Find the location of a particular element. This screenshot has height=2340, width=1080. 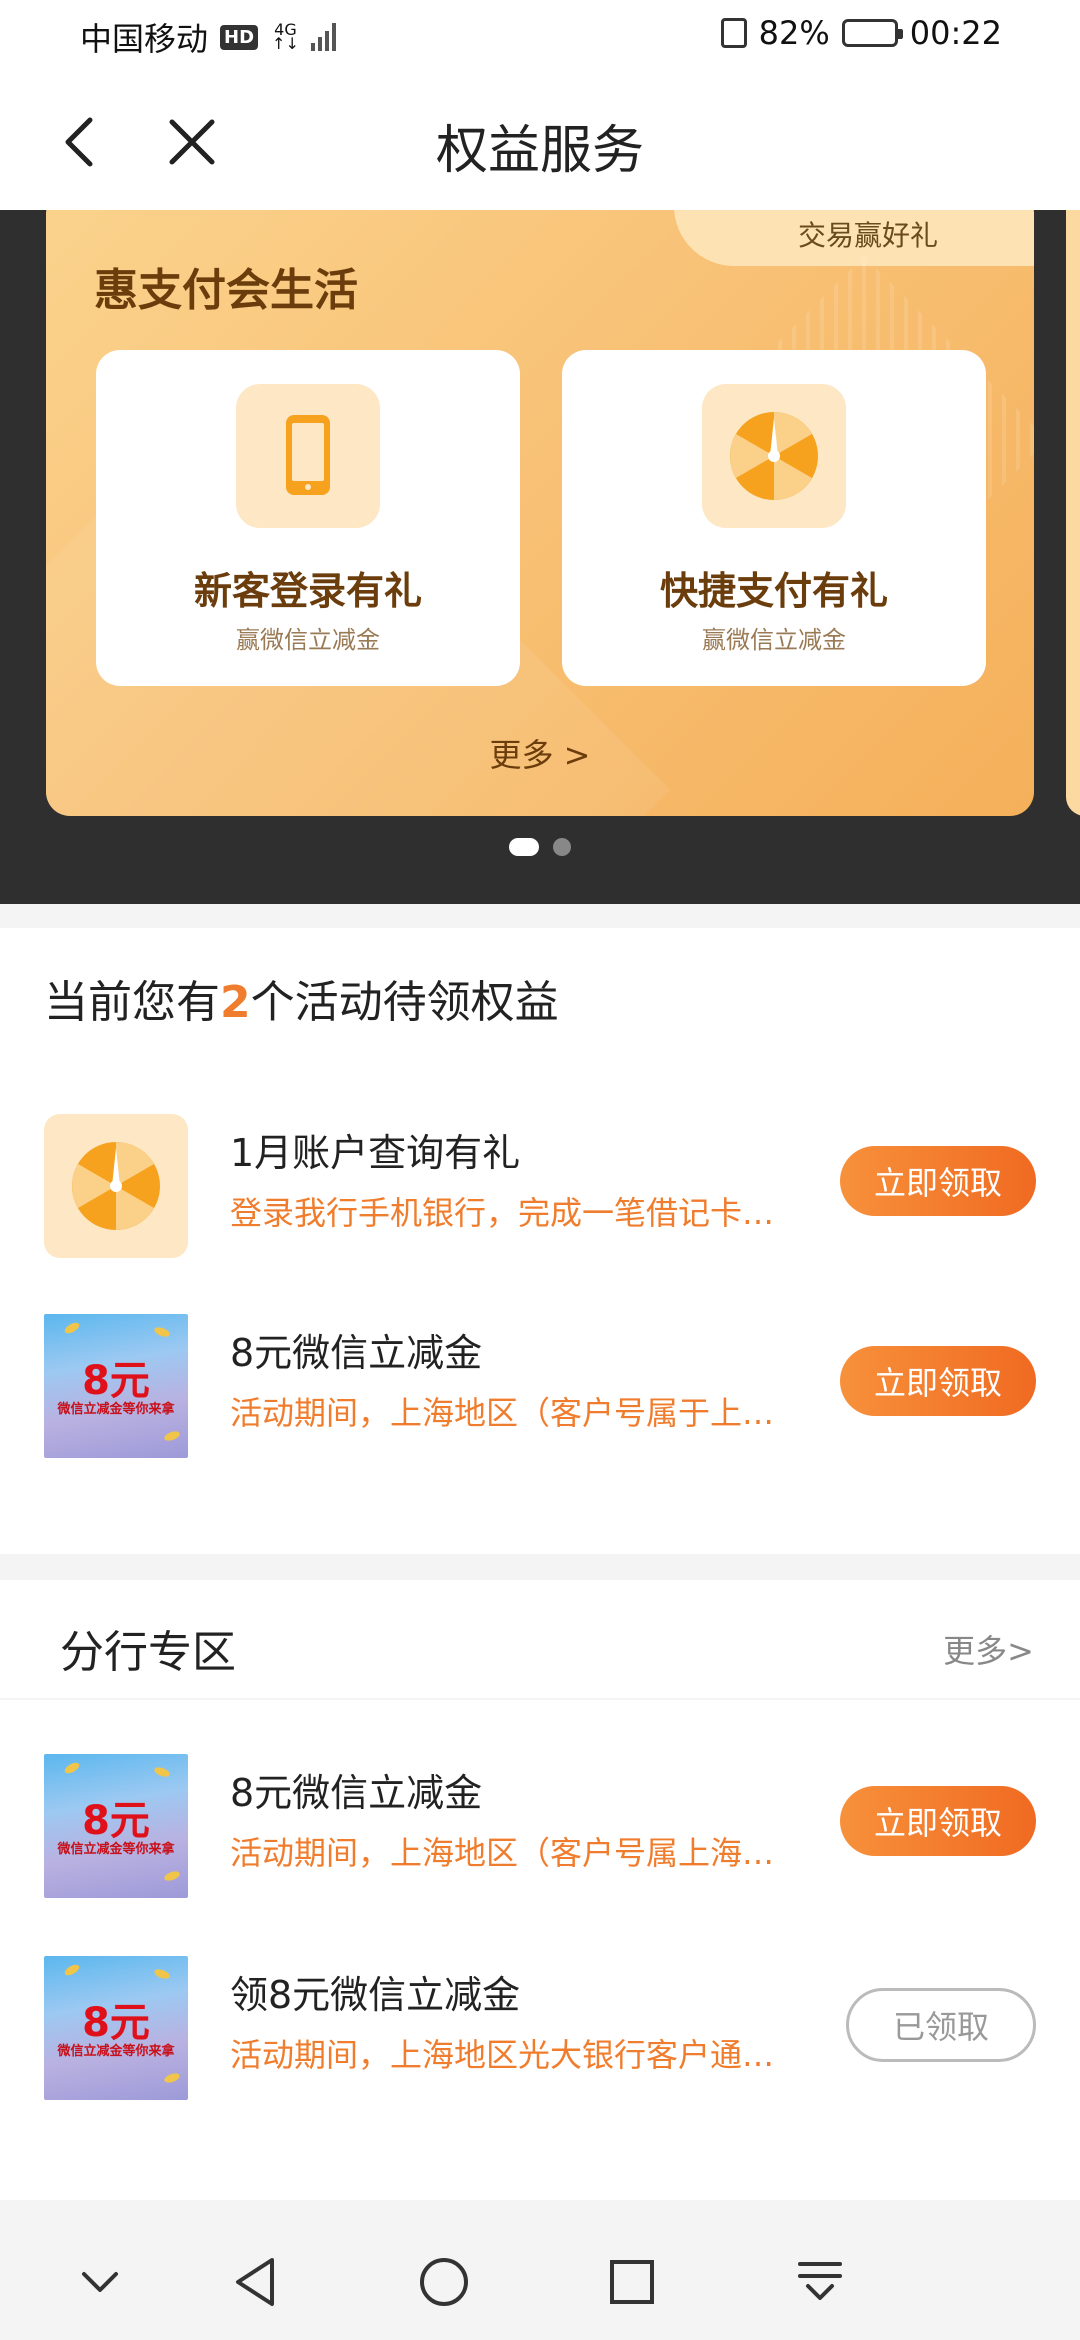

download-icon is located at coordinates (820, 2282).